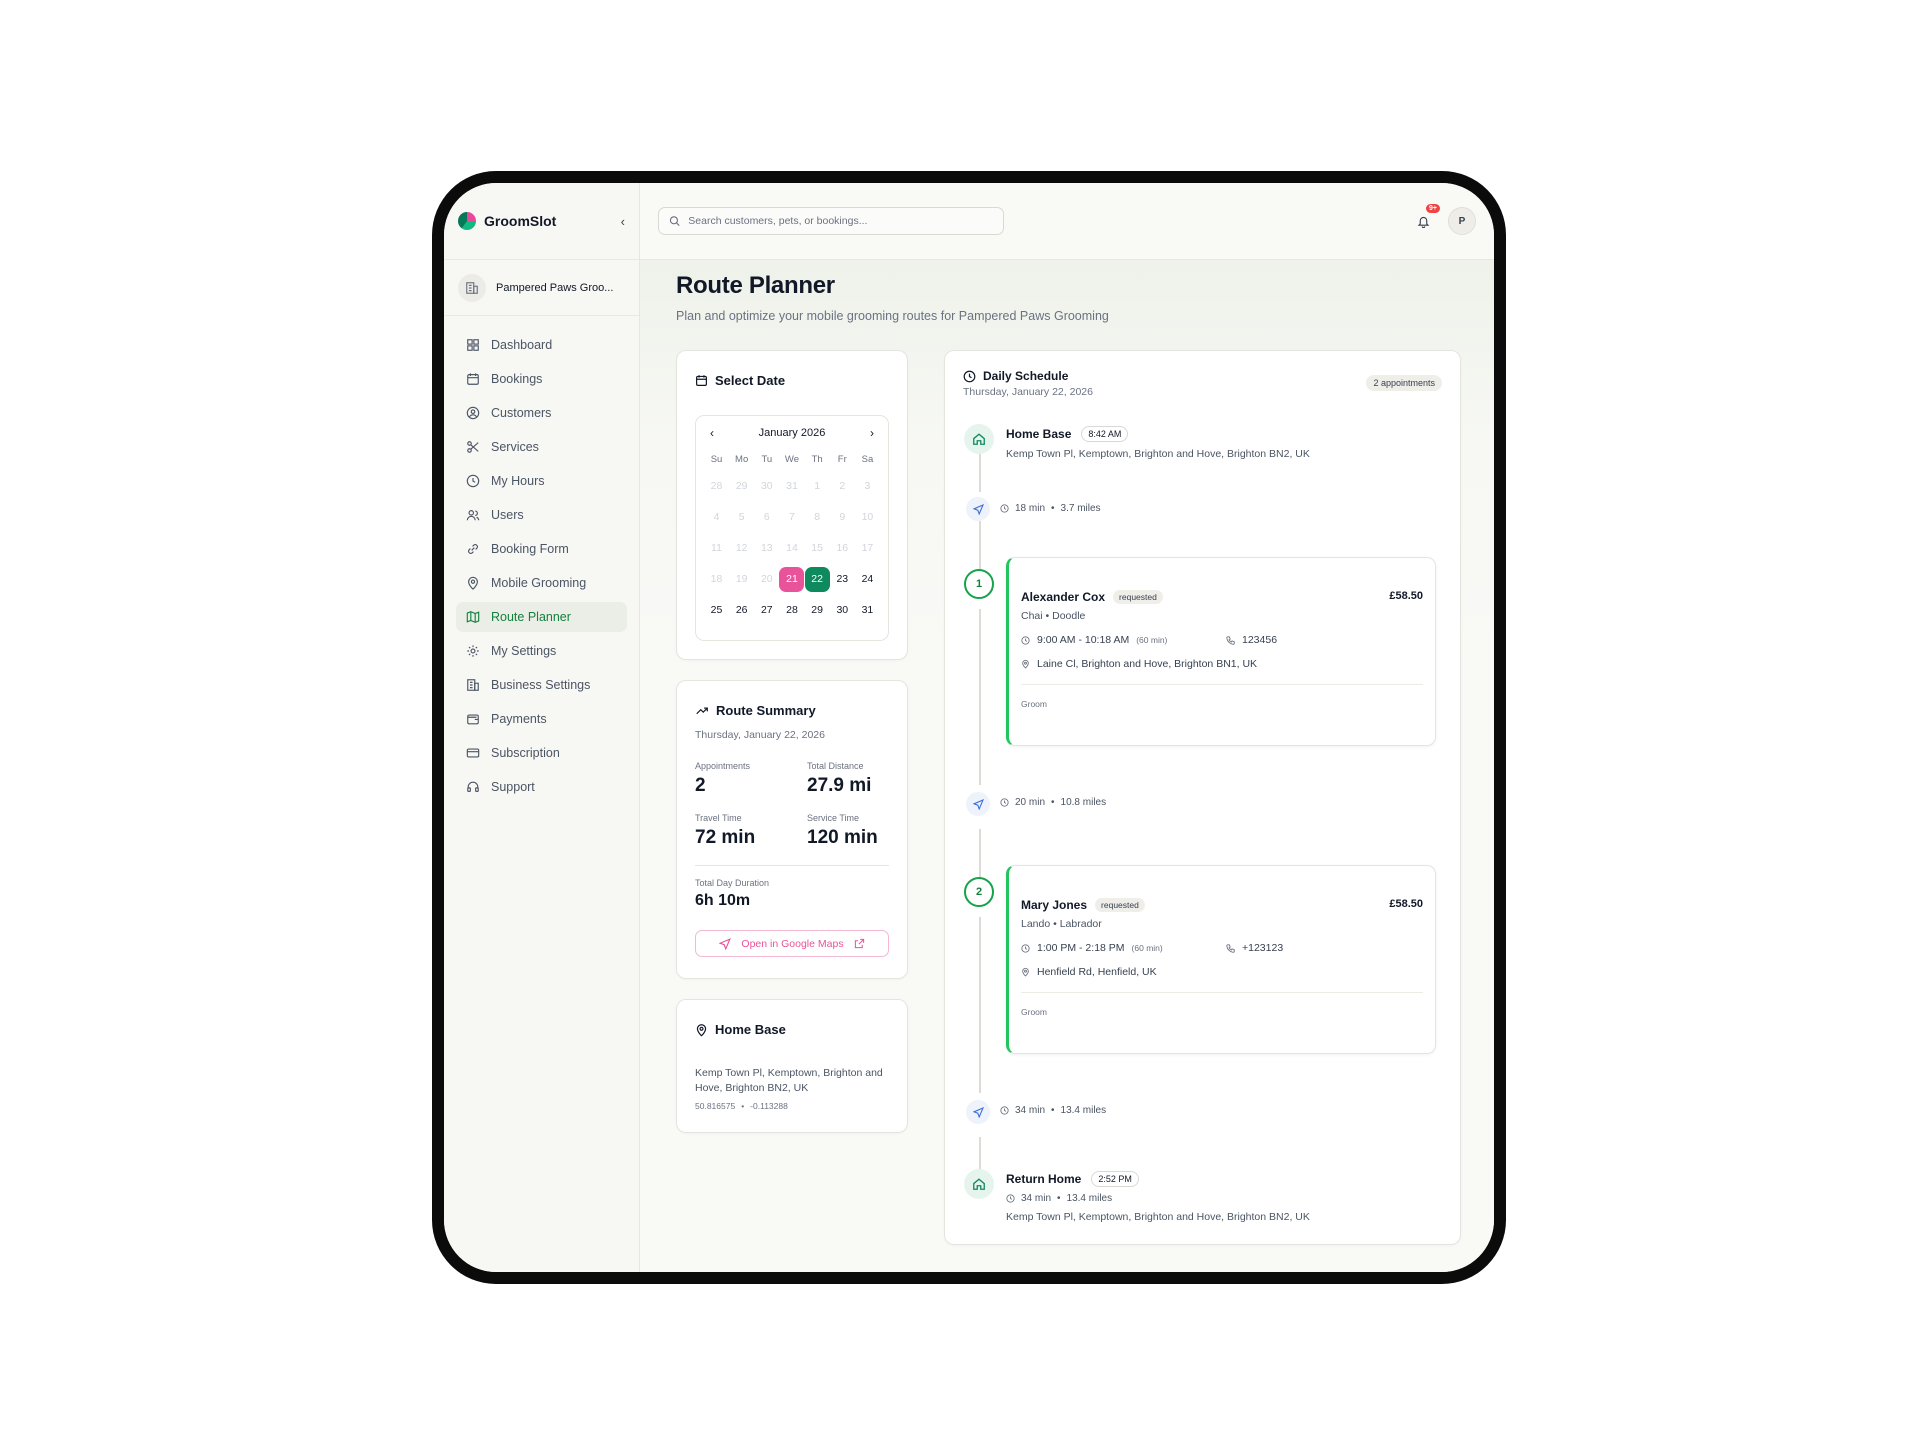 The width and height of the screenshot is (1920, 1440). I want to click on navigation-icon, so click(978, 1112).